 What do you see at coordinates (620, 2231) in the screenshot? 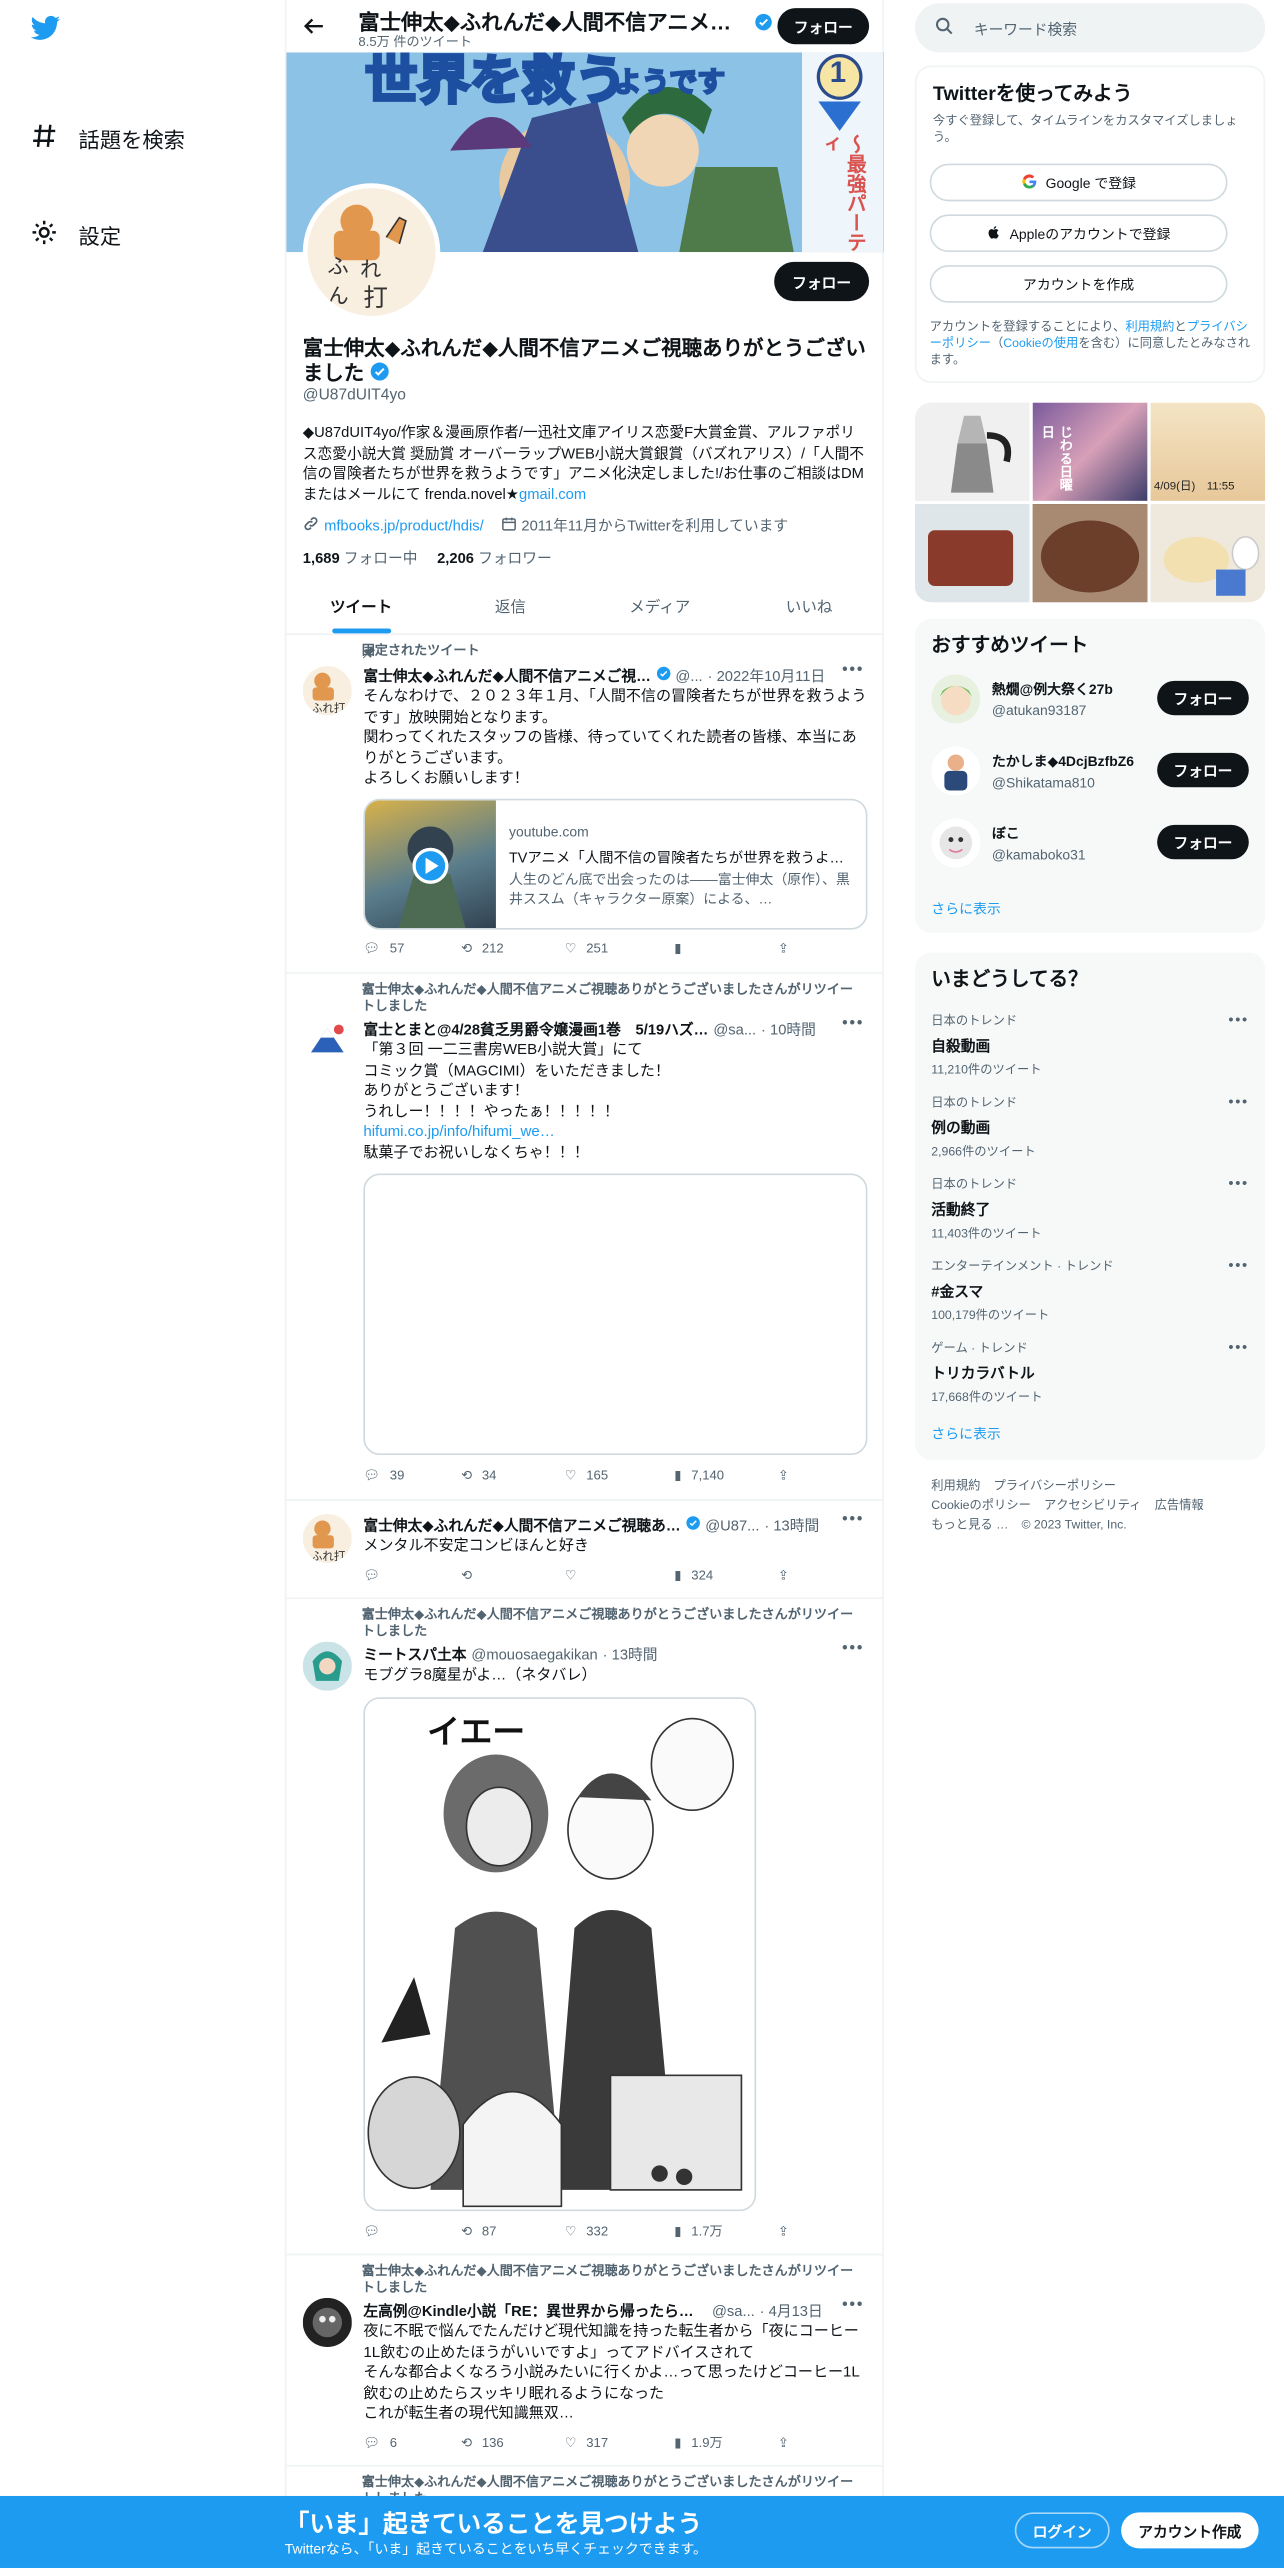
I see `like-button: ♡ 332` at bounding box center [620, 2231].